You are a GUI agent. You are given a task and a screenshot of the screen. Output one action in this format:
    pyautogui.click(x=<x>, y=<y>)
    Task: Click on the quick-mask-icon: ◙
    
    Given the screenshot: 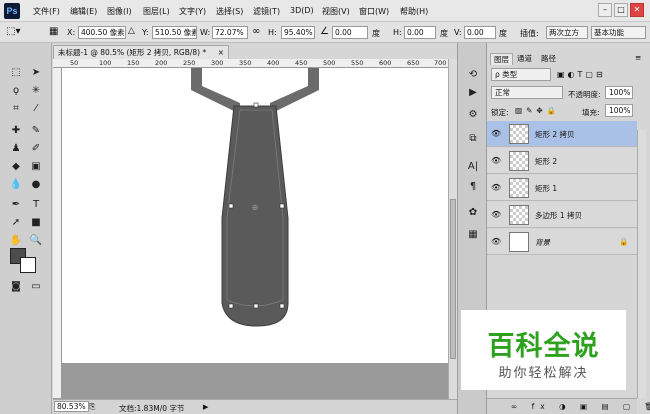 What is the action you would take?
    pyautogui.click(x=16, y=287)
    